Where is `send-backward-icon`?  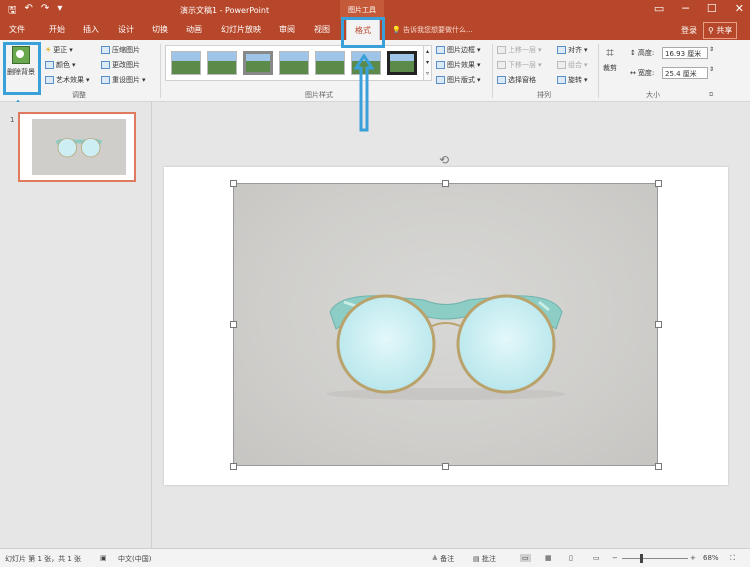
send-backward-icon is located at coordinates (501, 65).